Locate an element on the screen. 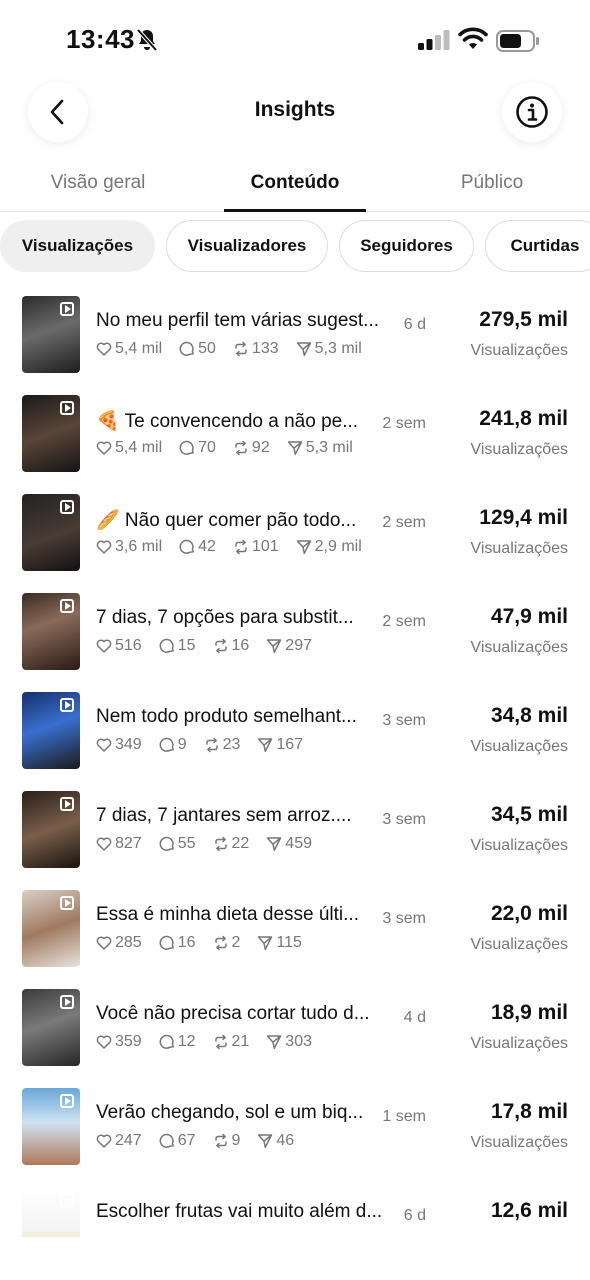 The height and width of the screenshot is (1280, 590). views-value: 279,5 mil is located at coordinates (523, 319).